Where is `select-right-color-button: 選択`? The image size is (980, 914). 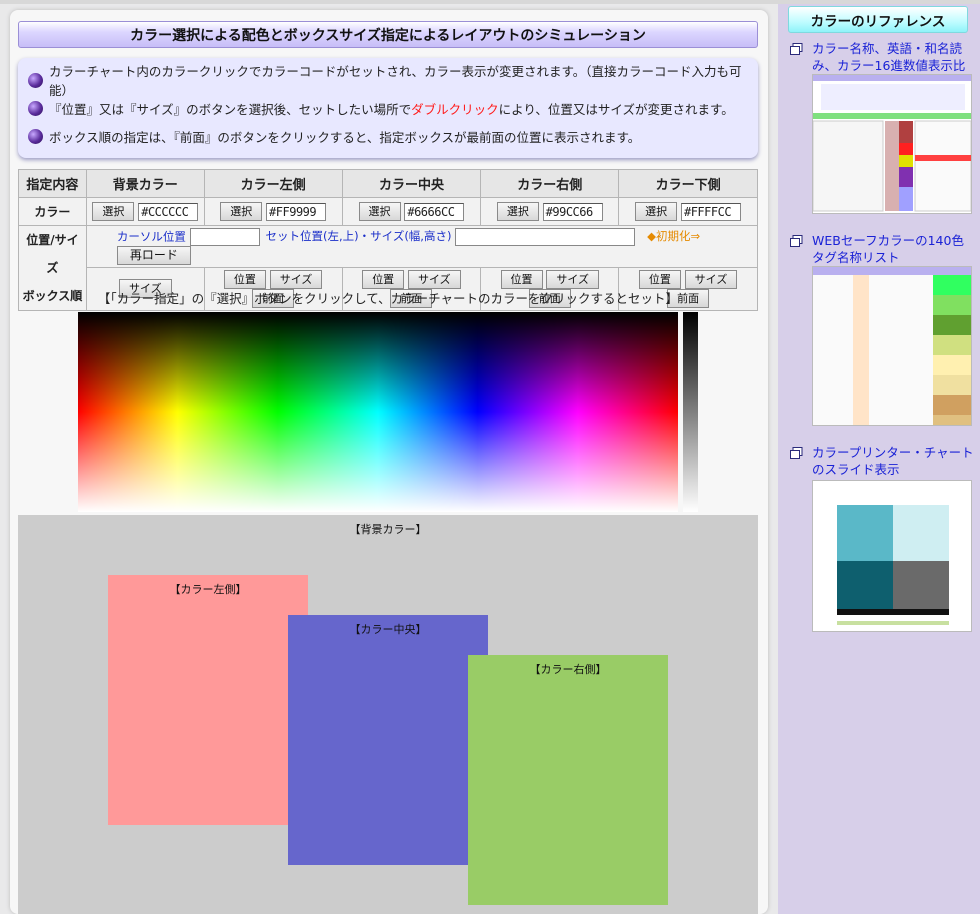
select-right-color-button: 選択 is located at coordinates (517, 211).